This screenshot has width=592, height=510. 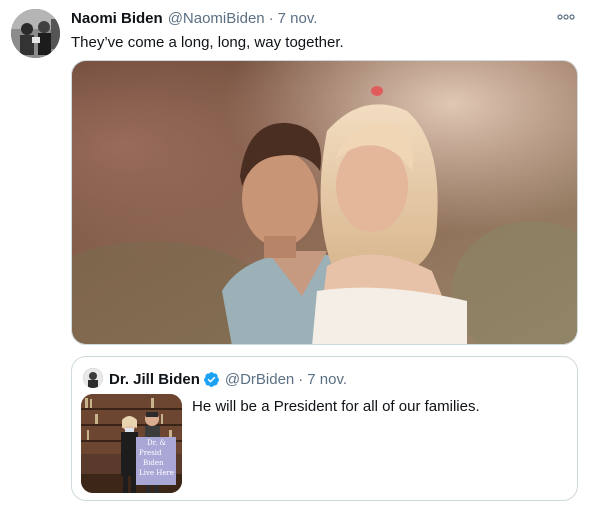 I want to click on sign-line: Dr. &, so click(x=156, y=443).